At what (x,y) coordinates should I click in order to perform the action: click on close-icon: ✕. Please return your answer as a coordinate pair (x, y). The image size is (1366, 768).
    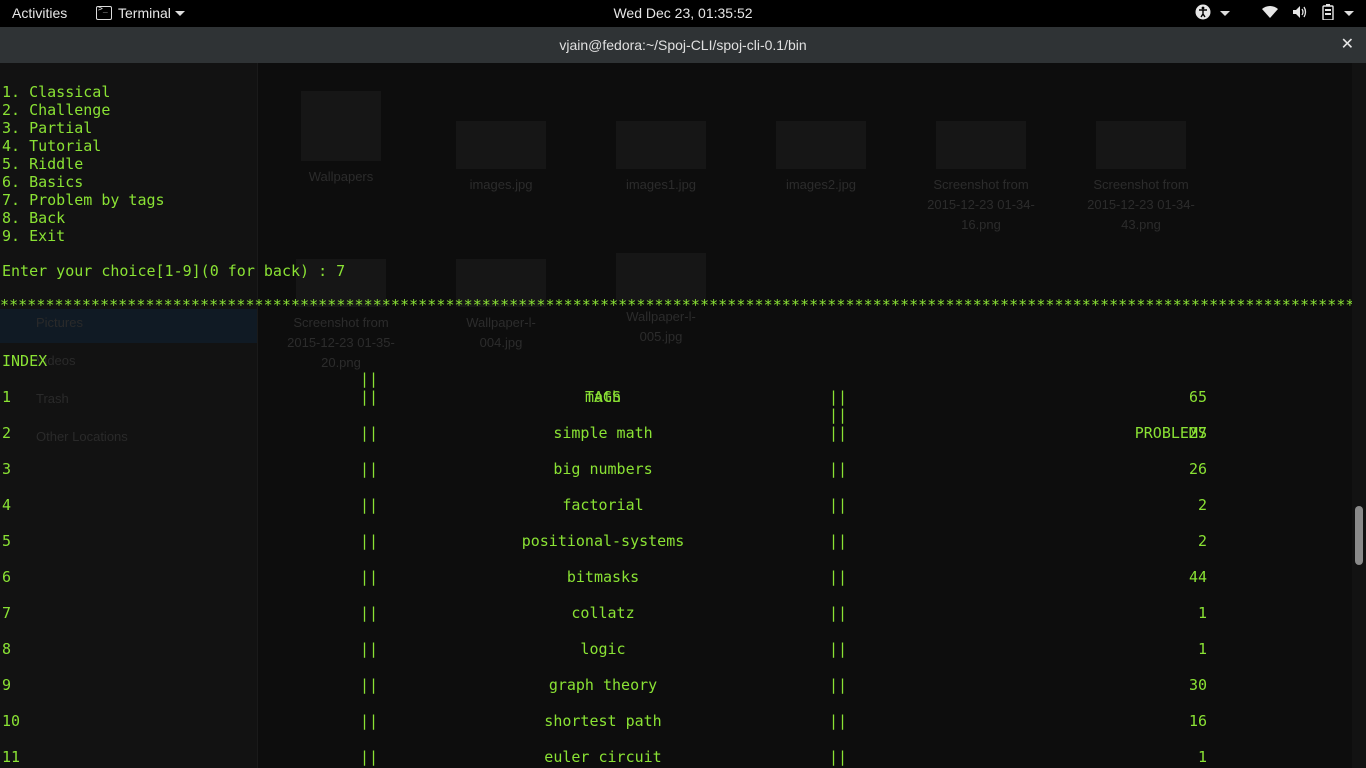
    Looking at the image, I should click on (1347, 45).